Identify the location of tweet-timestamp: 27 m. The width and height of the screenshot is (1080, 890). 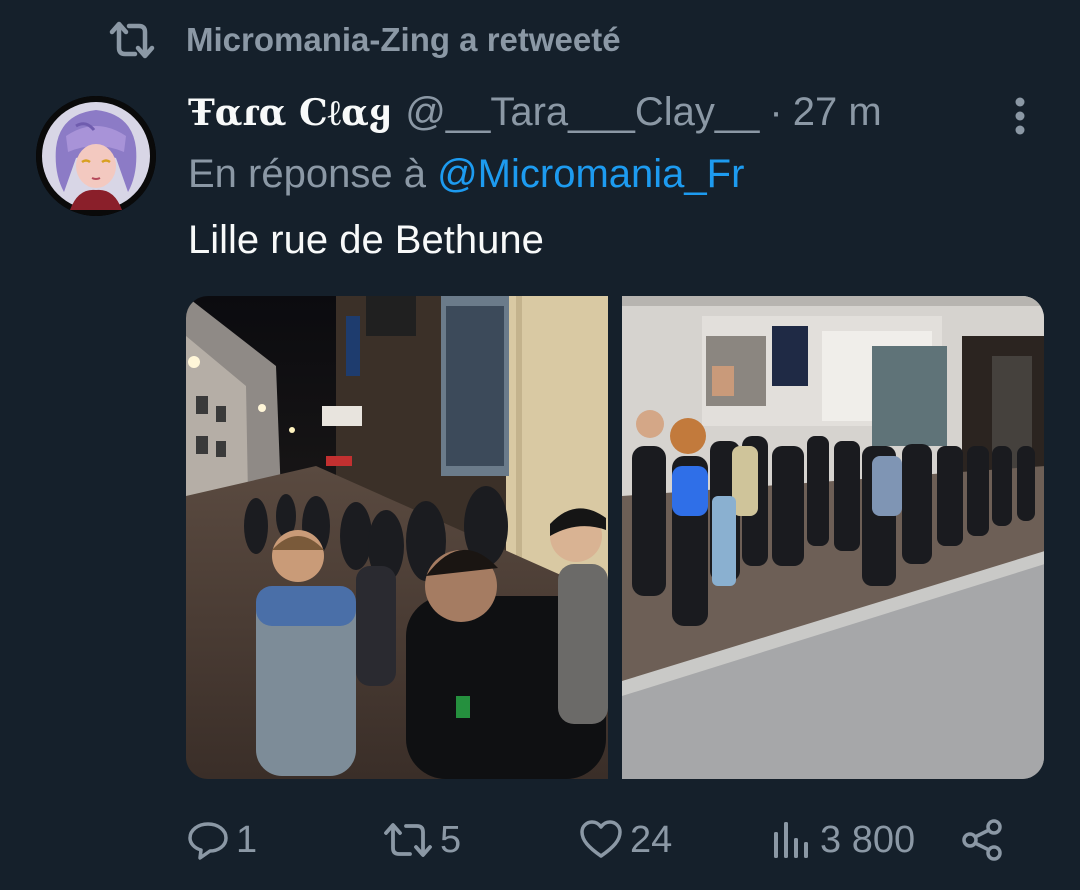
(837, 112).